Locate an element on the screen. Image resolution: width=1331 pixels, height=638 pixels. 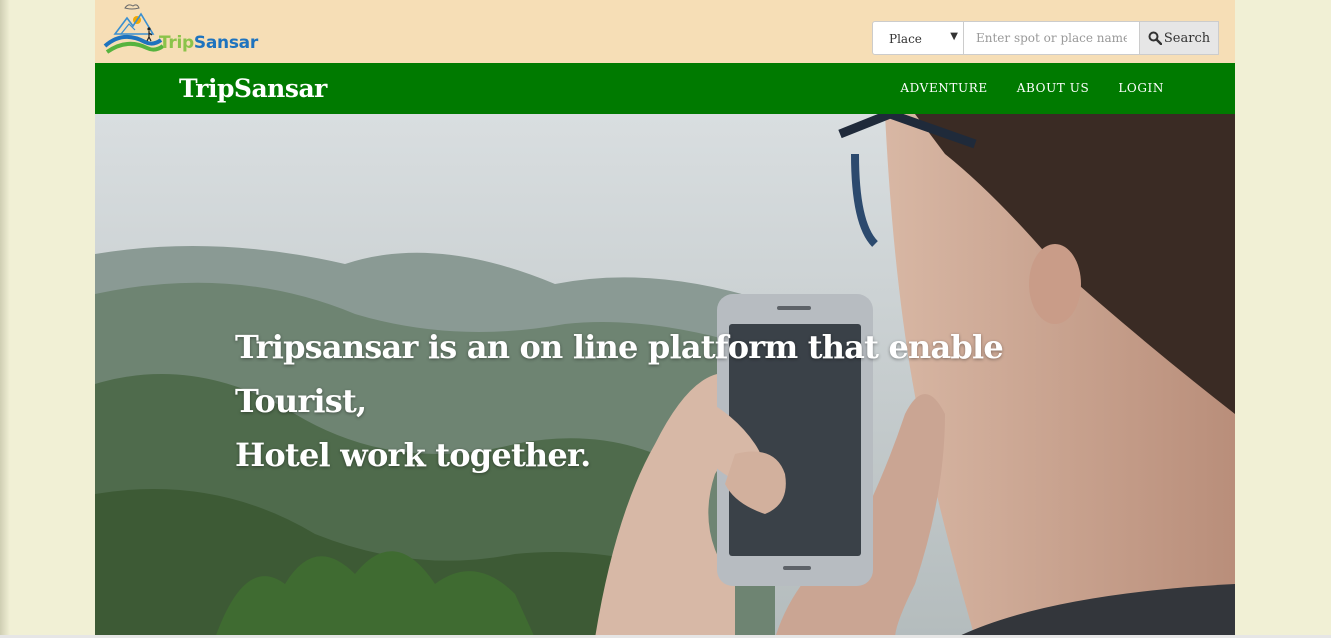
dropdown-caret-icon: ▼ is located at coordinates (954, 36).